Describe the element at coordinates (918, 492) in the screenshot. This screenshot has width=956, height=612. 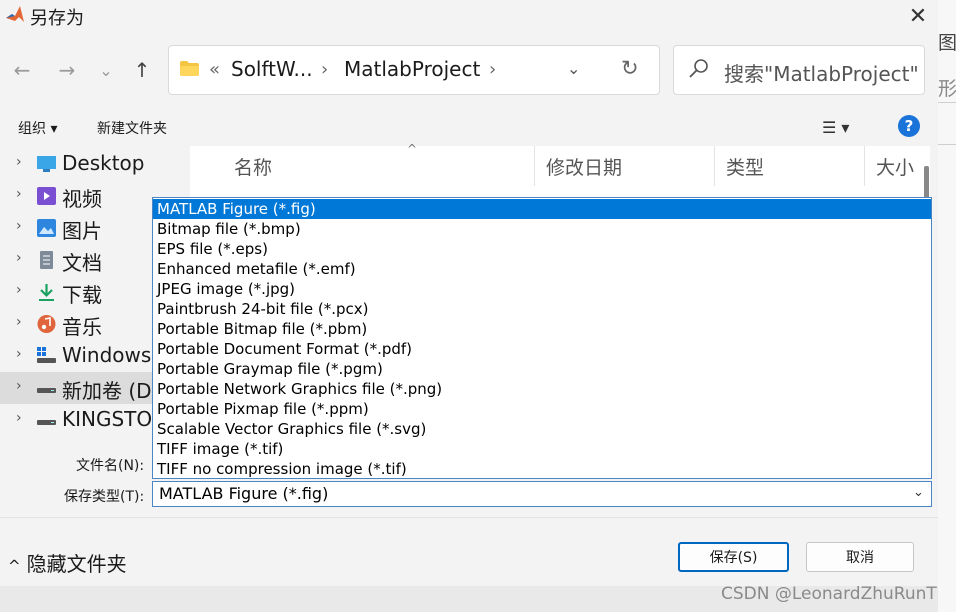
I see `chevron-down-icon: ⌄` at that location.